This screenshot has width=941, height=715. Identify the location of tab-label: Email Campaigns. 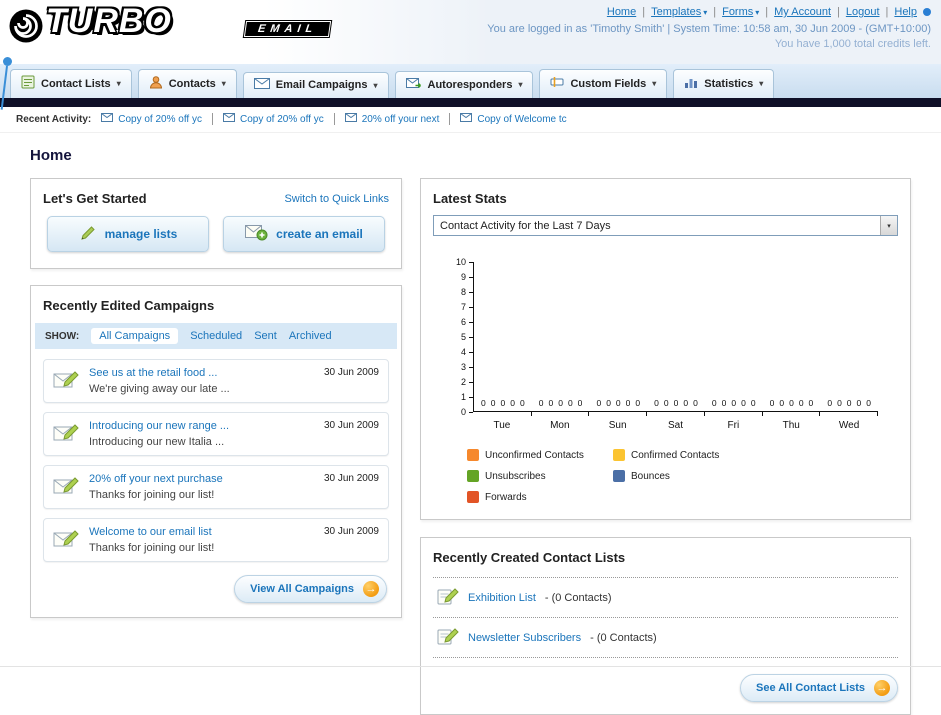
(321, 85).